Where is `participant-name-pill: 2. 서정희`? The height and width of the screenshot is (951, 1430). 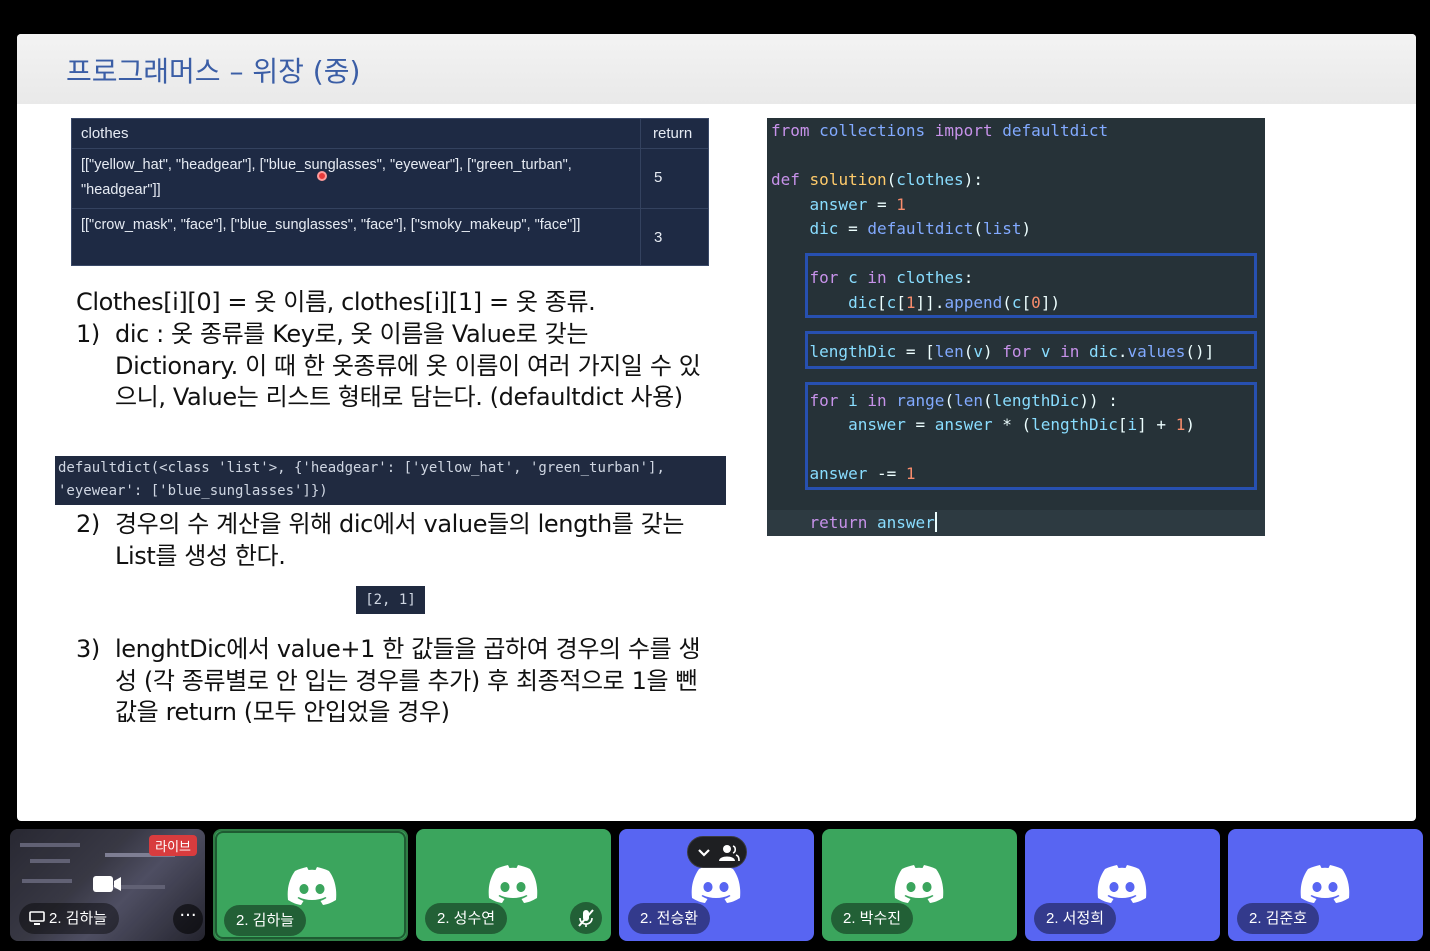
participant-name-pill: 2. 서정희 is located at coordinates (1075, 918).